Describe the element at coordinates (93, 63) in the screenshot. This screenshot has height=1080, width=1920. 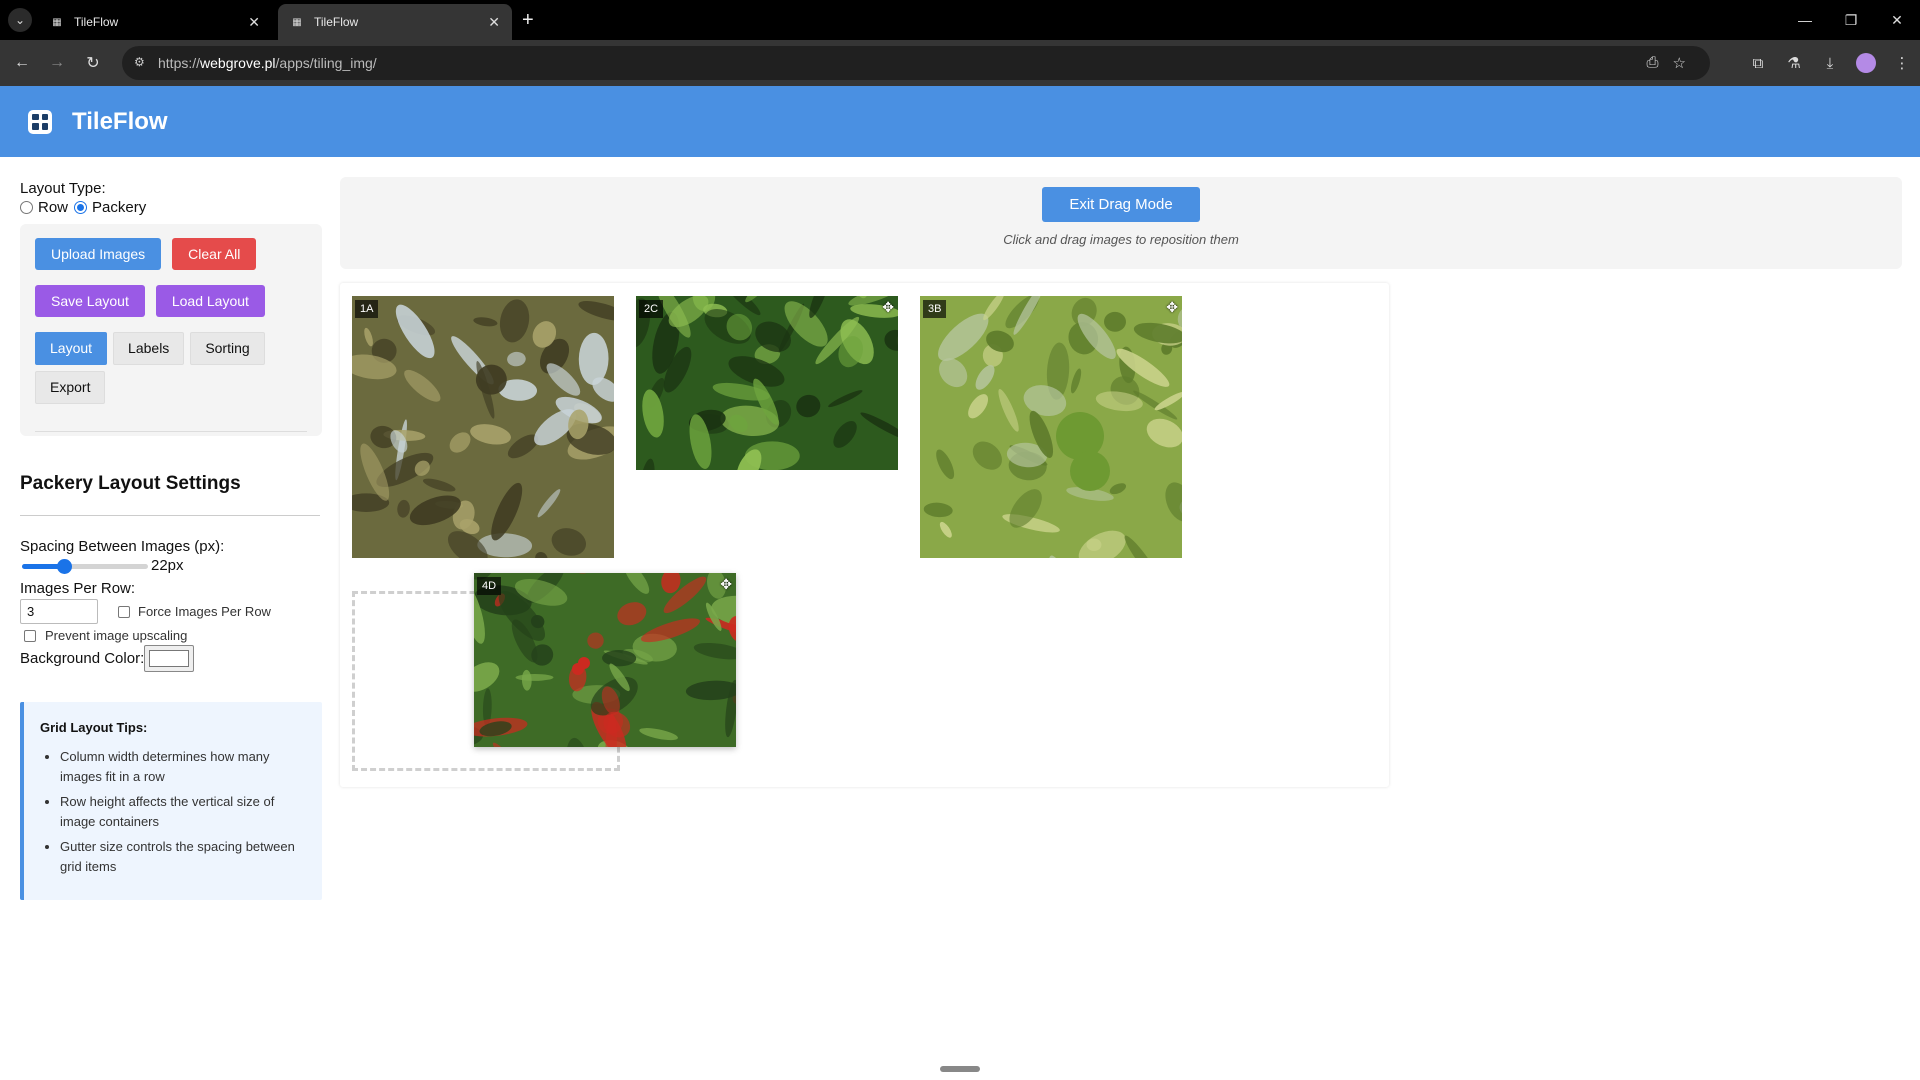
I see `reload-icon: ↻` at that location.